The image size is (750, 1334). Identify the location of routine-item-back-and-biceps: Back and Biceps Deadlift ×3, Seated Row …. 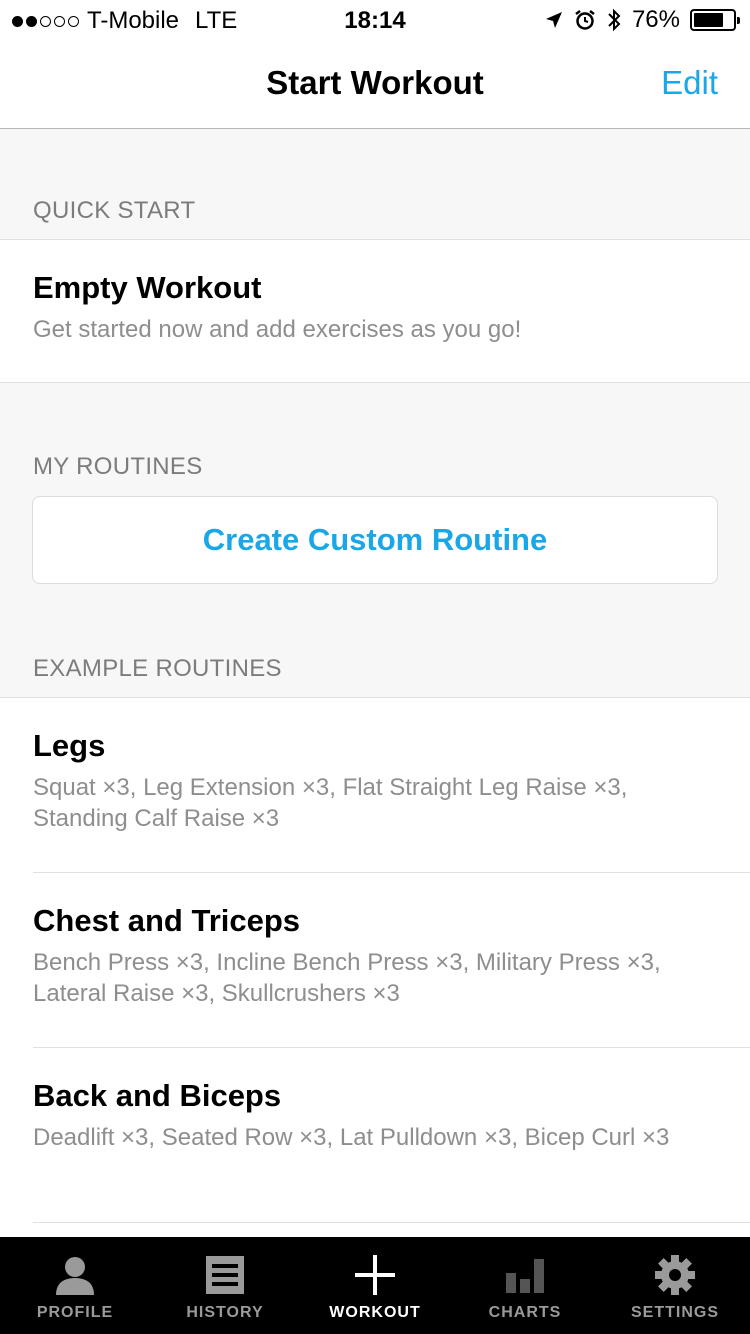
(375, 1135).